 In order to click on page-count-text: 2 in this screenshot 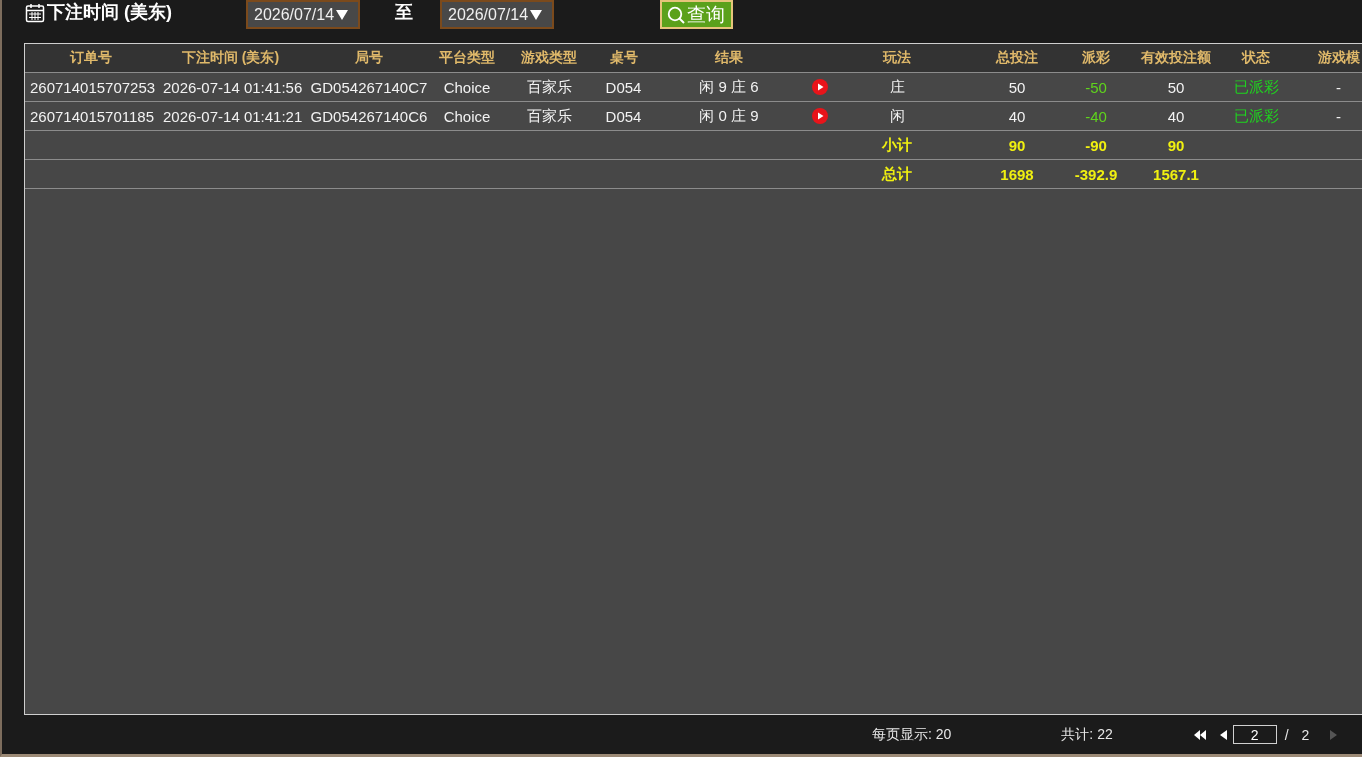, I will do `click(1305, 734)`.